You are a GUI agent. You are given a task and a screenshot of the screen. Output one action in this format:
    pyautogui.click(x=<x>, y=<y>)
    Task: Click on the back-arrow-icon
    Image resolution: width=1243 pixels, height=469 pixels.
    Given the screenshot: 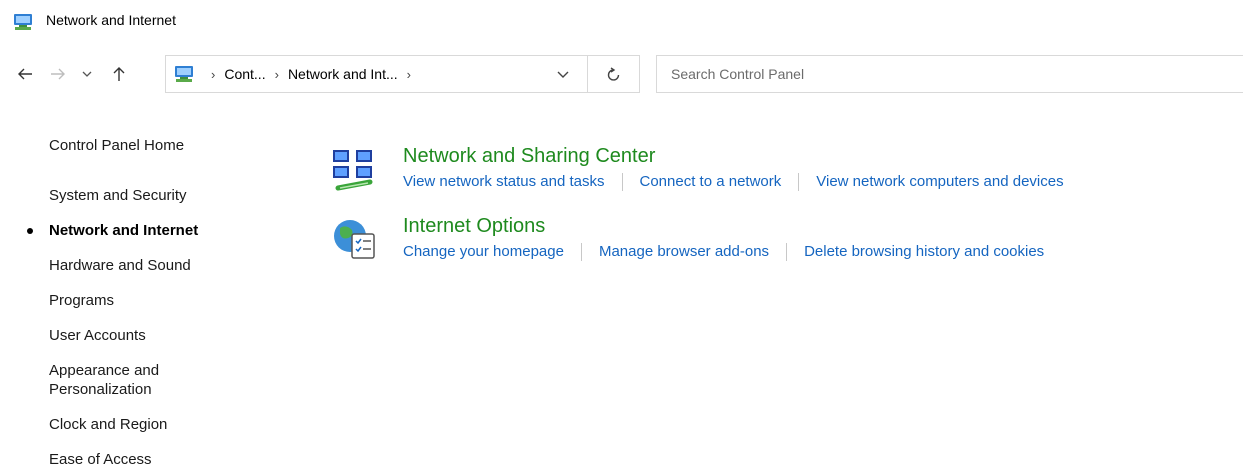 What is the action you would take?
    pyautogui.click(x=25, y=74)
    